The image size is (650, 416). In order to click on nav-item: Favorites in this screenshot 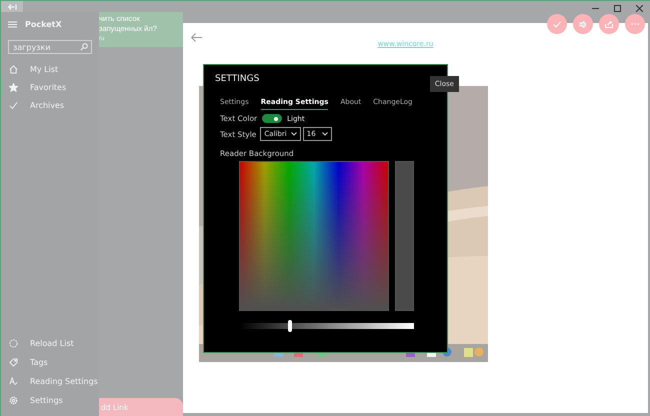, I will do `click(50, 87)`.